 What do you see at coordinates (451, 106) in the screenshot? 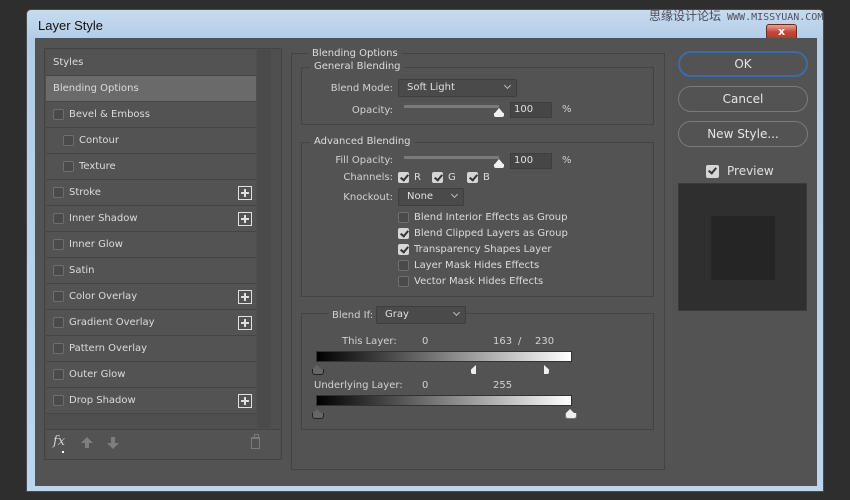
I see `opacity-slider` at bounding box center [451, 106].